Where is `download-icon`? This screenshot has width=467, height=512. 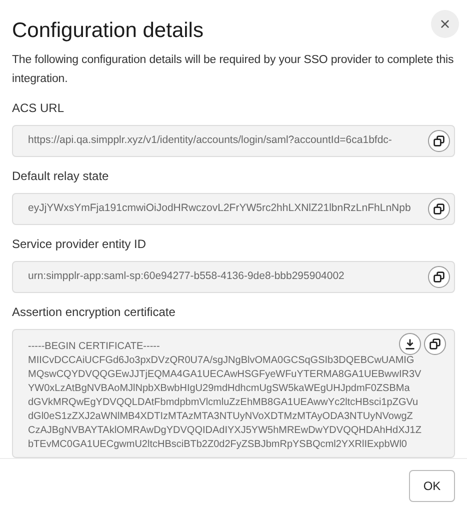 download-icon is located at coordinates (410, 344).